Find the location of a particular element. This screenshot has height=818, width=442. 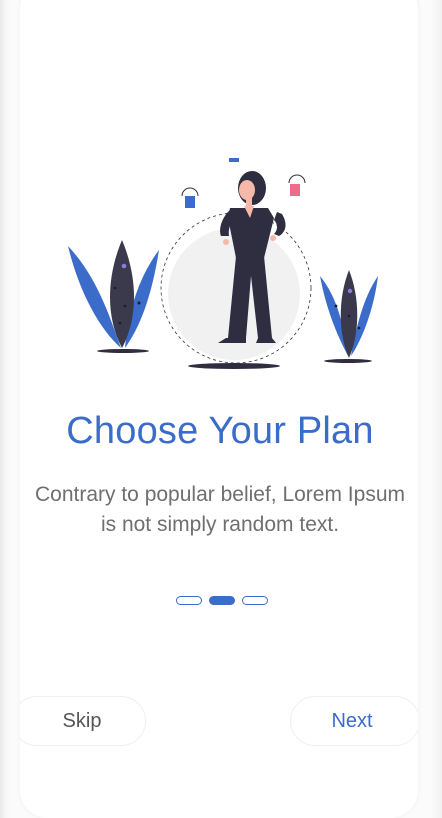

paint-bucket-blue-top-icon is located at coordinates (234, 160).